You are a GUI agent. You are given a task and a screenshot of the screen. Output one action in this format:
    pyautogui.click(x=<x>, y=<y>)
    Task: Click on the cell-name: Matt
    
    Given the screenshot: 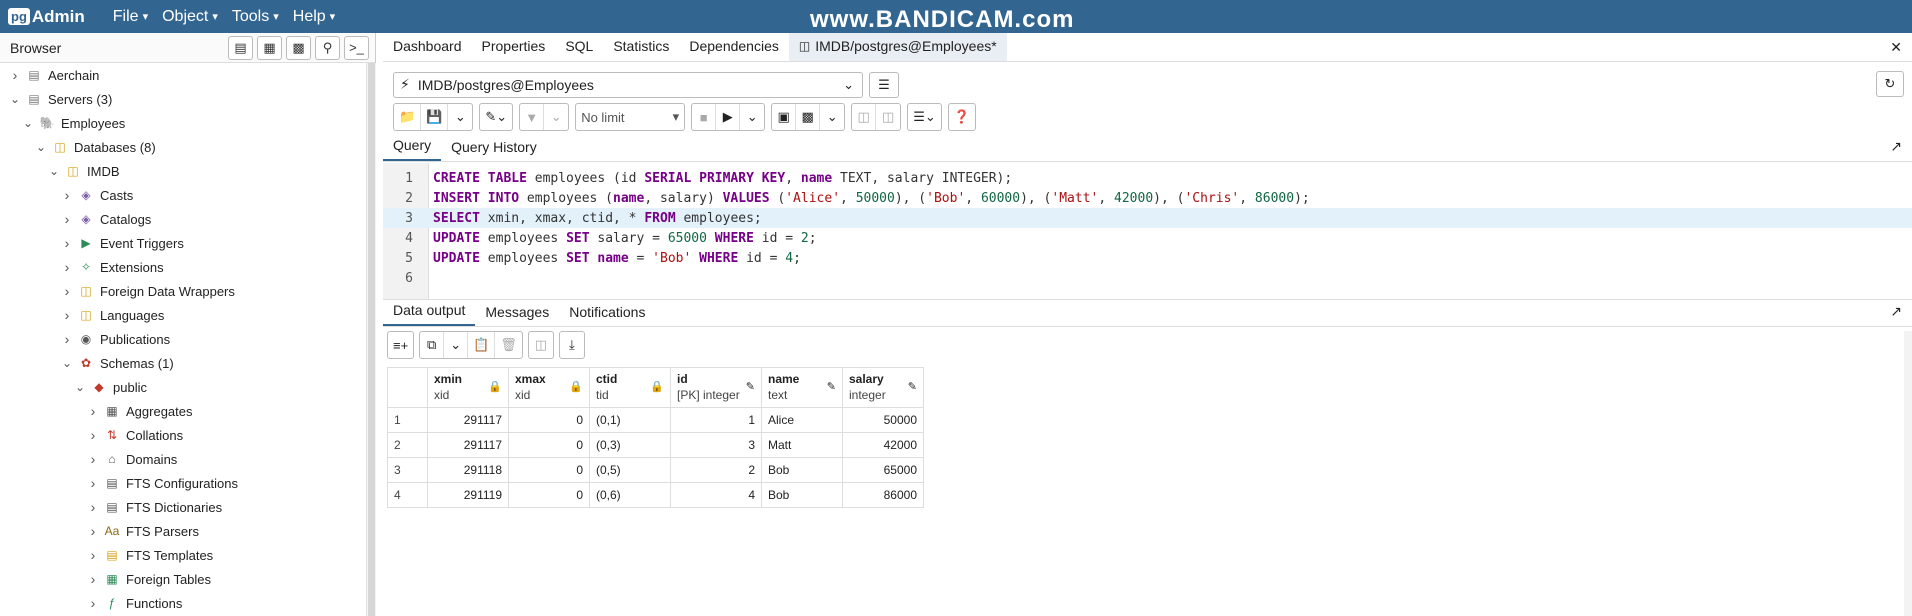 What is the action you would take?
    pyautogui.click(x=802, y=445)
    